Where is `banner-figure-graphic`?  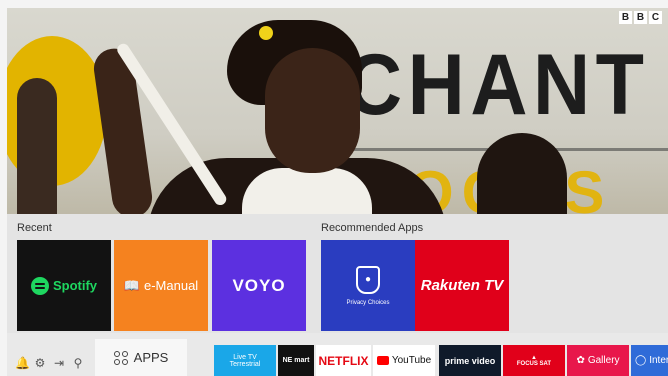
banner-figure-graphic is located at coordinates (37, 148).